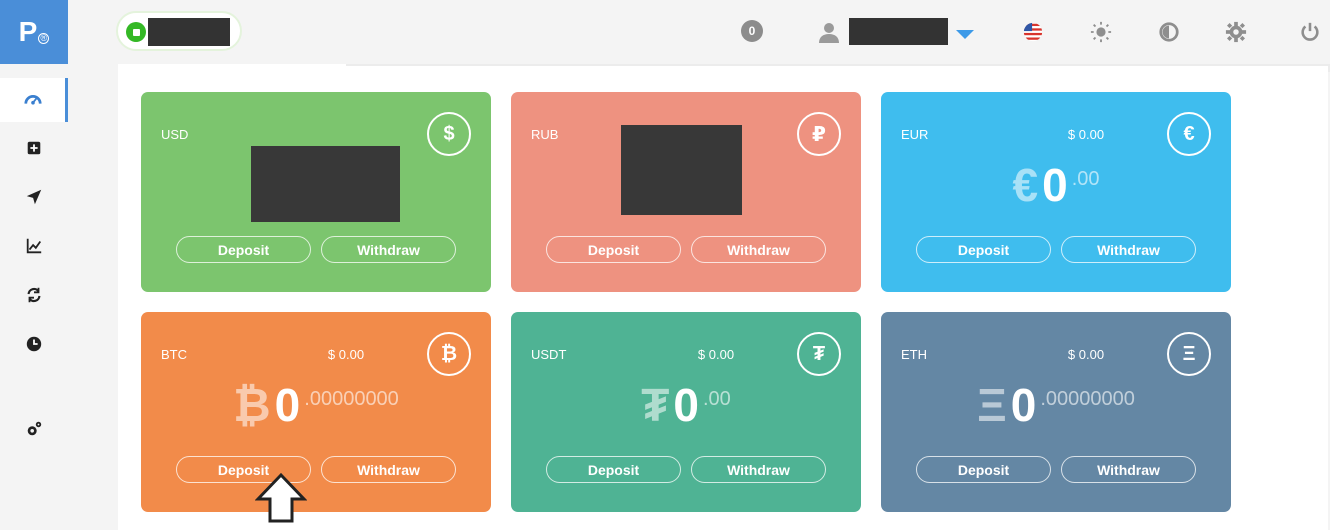 The image size is (1330, 530). I want to click on currency-symbol-icon: Ξ, so click(1189, 354).